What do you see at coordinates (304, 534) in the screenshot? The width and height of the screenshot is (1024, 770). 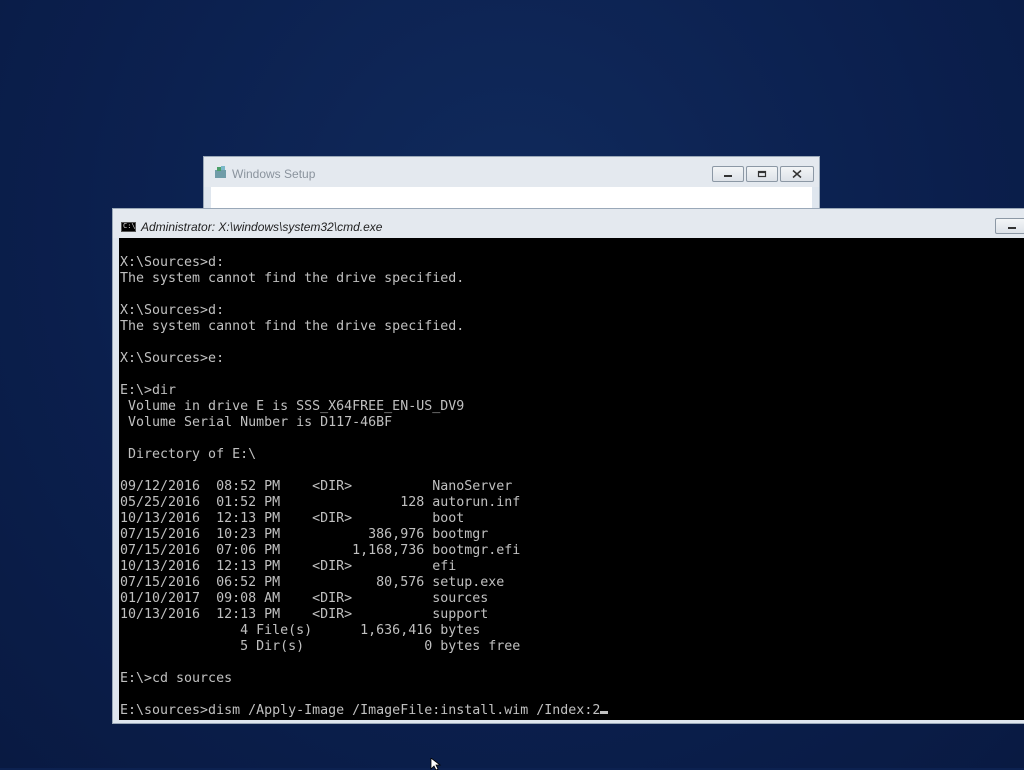 I see `console-line: 07/15/2016 10:23 PM 386,976 bootmgr` at bounding box center [304, 534].